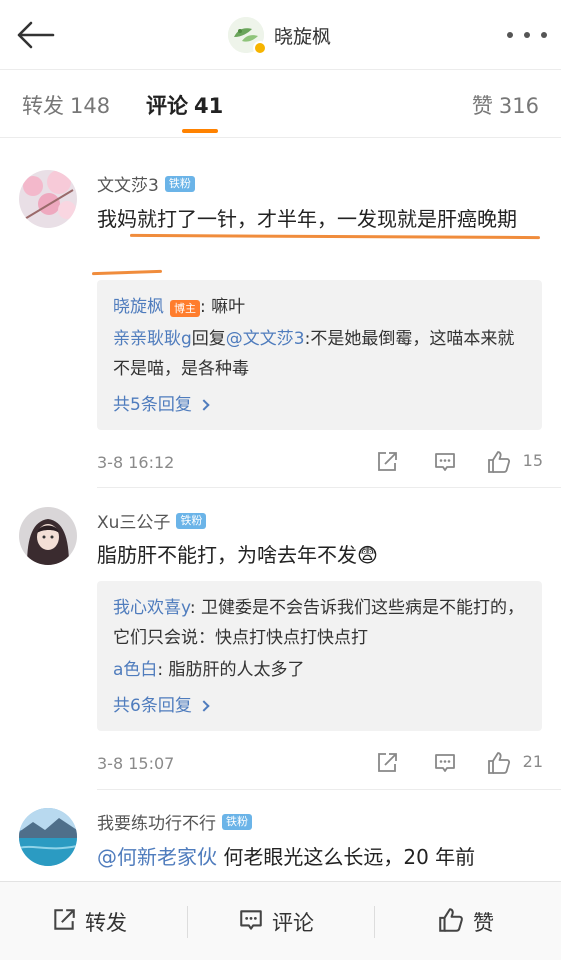  I want to click on highlight-underline, so click(127, 272).